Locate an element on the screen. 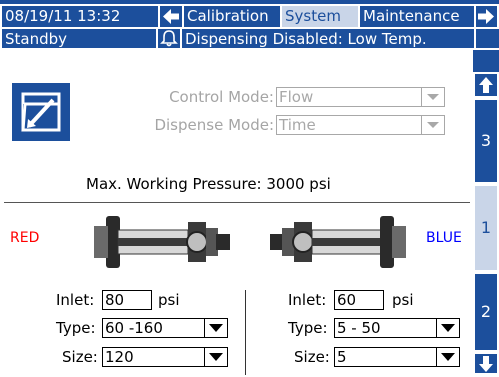  edit-button is located at coordinates (41, 112).